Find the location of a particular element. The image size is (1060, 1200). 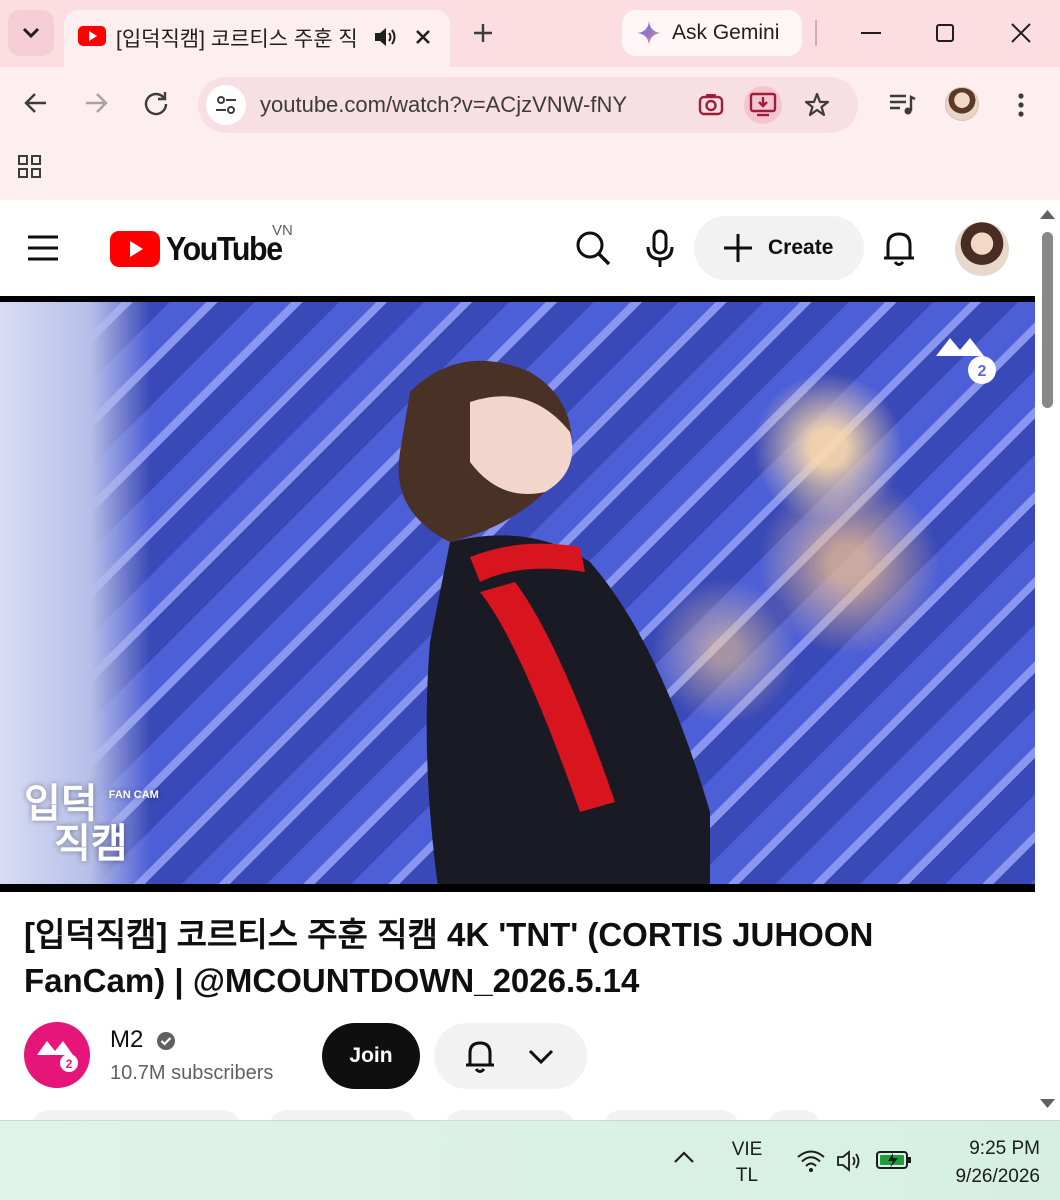

bell-icon is located at coordinates (480, 1057).